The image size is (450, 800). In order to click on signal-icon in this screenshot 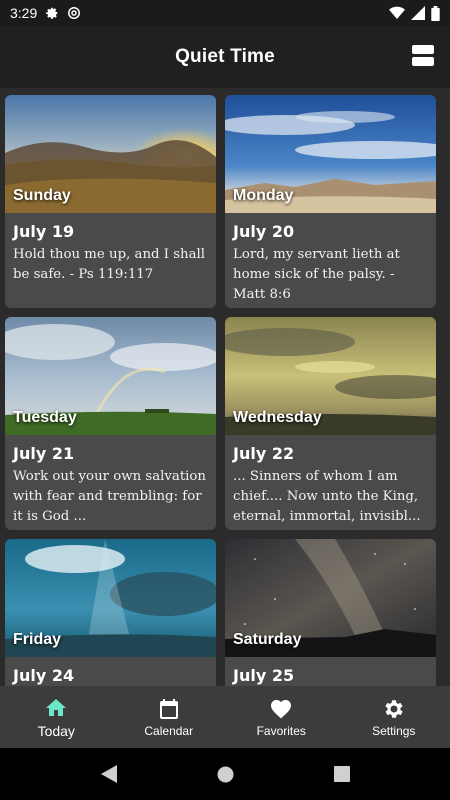, I will do `click(418, 13)`.